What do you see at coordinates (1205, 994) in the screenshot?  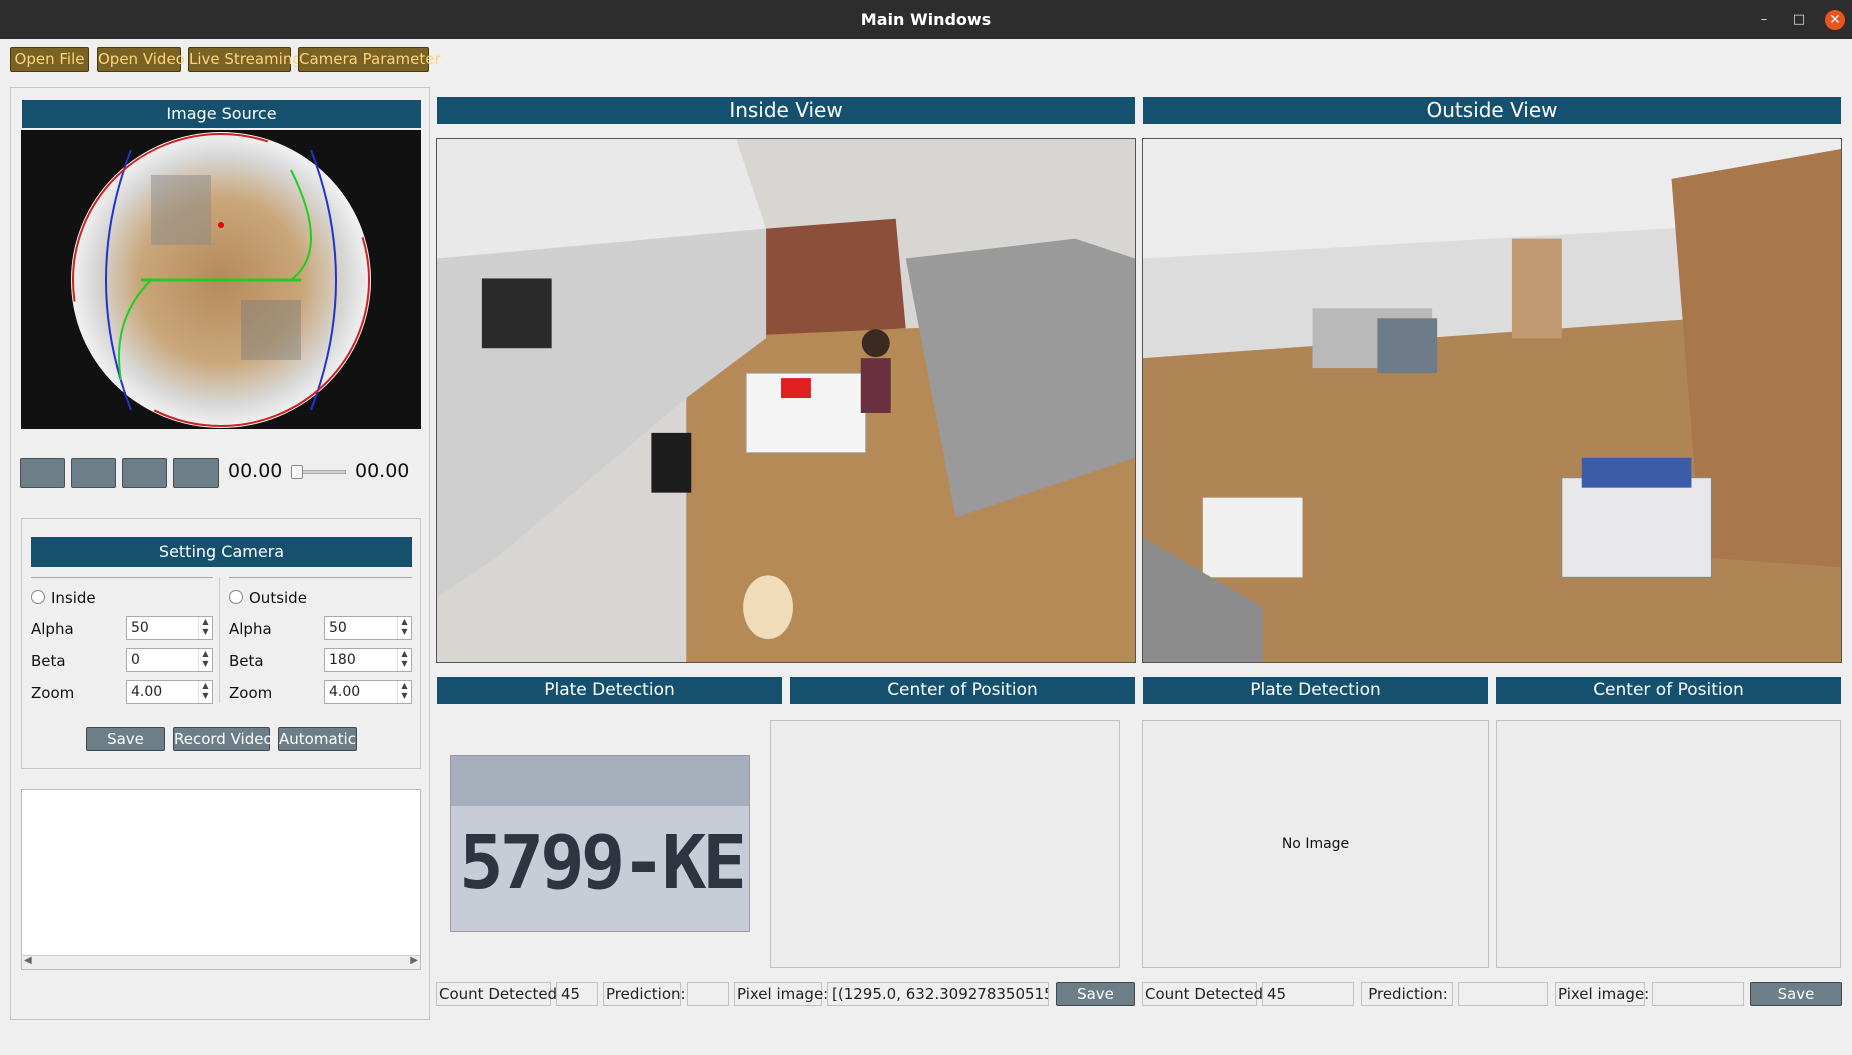 I see `outside-count-label: Count Detected:` at bounding box center [1205, 994].